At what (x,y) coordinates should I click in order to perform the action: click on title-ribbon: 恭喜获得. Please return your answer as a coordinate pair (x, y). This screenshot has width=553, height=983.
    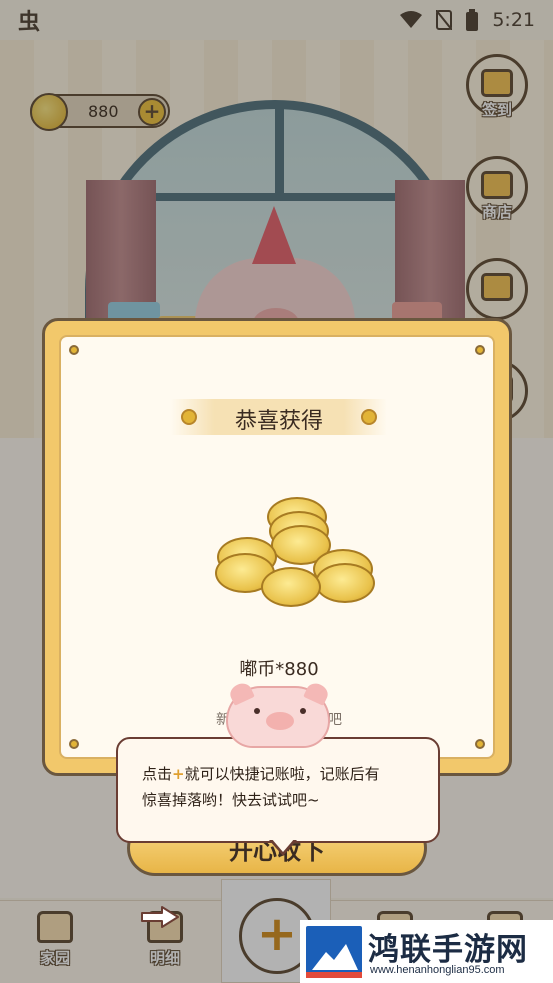
    Looking at the image, I should click on (279, 417).